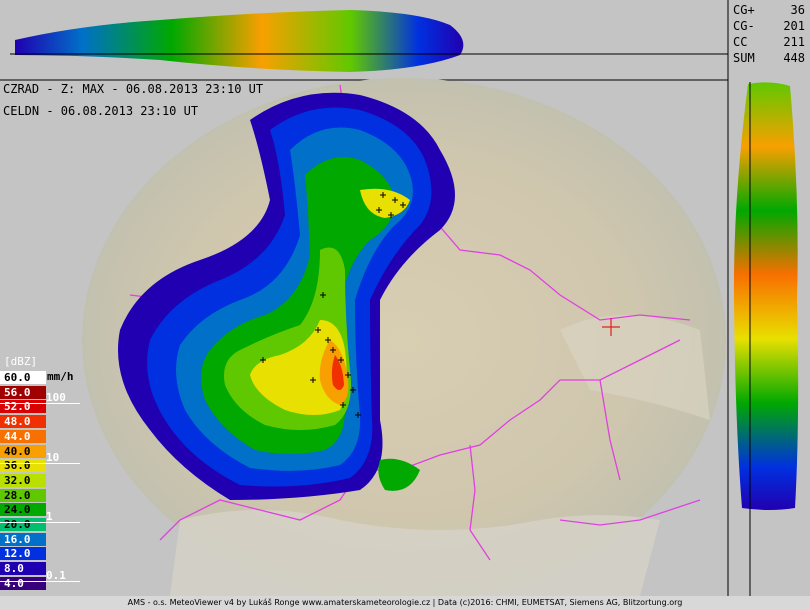 The image size is (810, 610). What do you see at coordinates (794, 42) in the screenshot?
I see `stat-value: 211` at bounding box center [794, 42].